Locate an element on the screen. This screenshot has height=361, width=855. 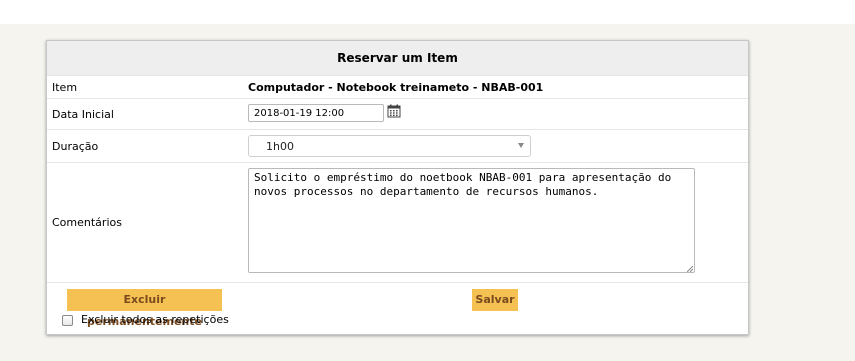
item-label: Item is located at coordinates (65, 87).